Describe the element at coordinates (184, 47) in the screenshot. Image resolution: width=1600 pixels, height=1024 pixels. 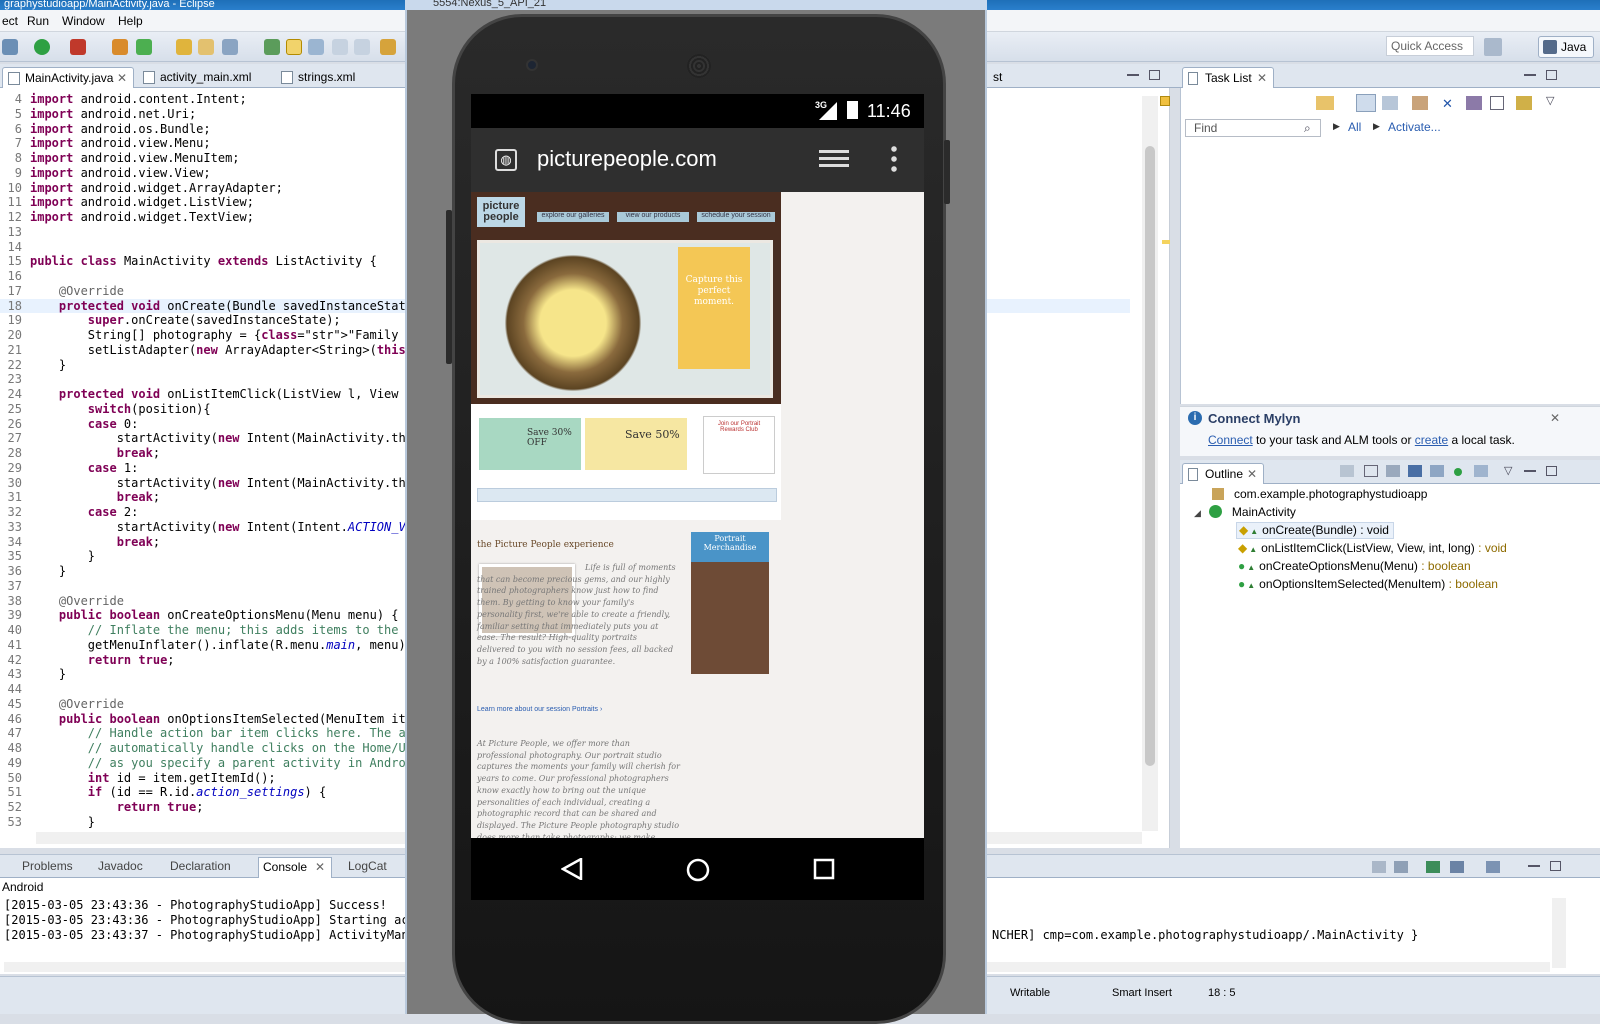
I see `open-type-icon` at that location.